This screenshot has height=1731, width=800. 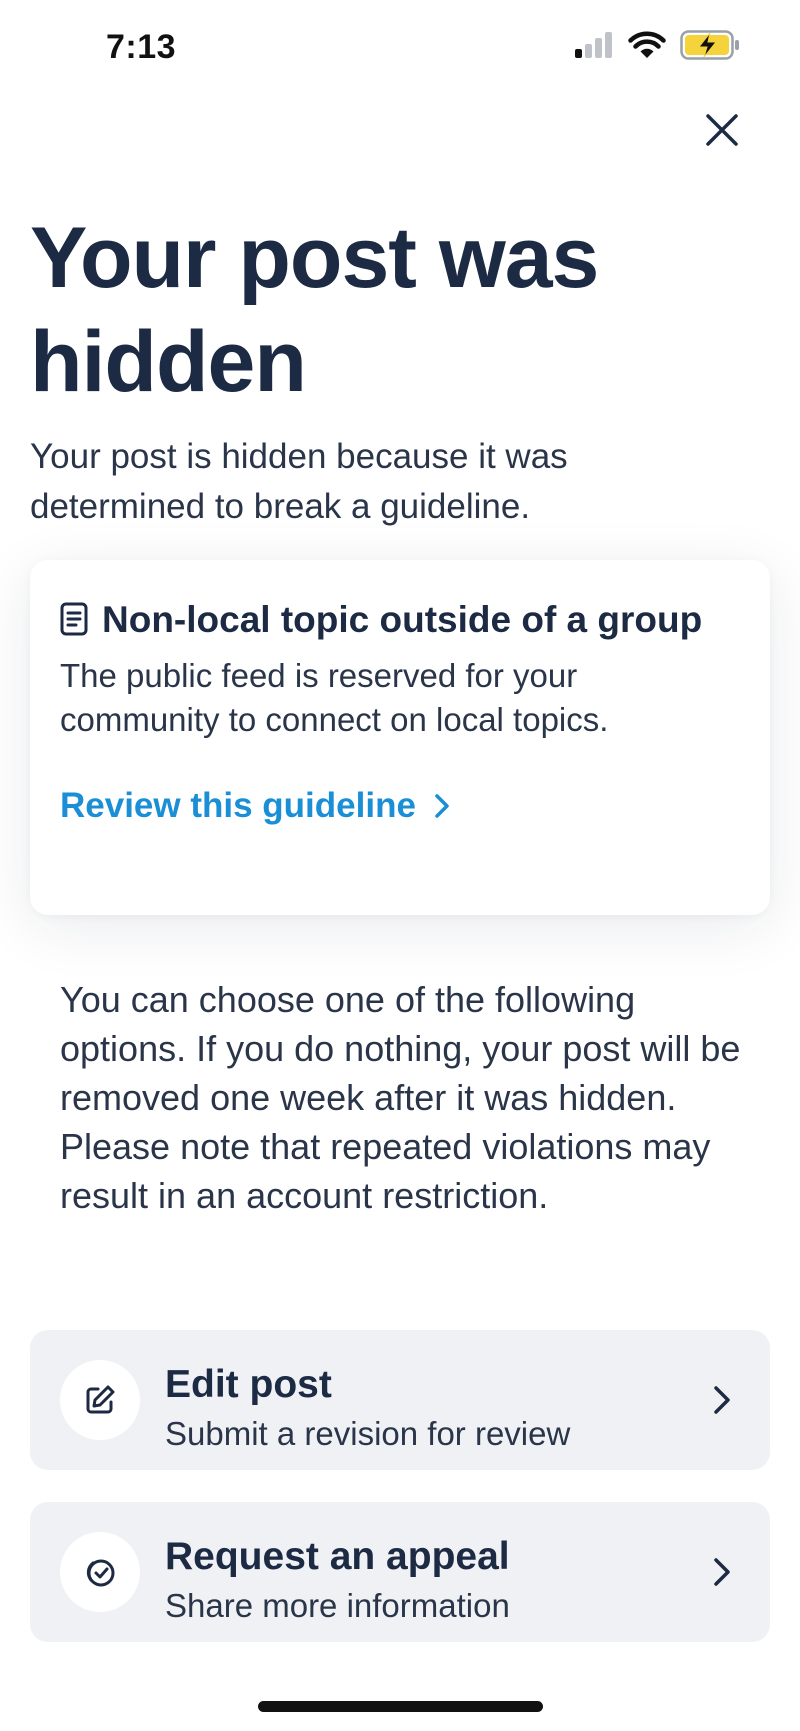 I want to click on cellular-signal-icon, so click(x=593, y=45).